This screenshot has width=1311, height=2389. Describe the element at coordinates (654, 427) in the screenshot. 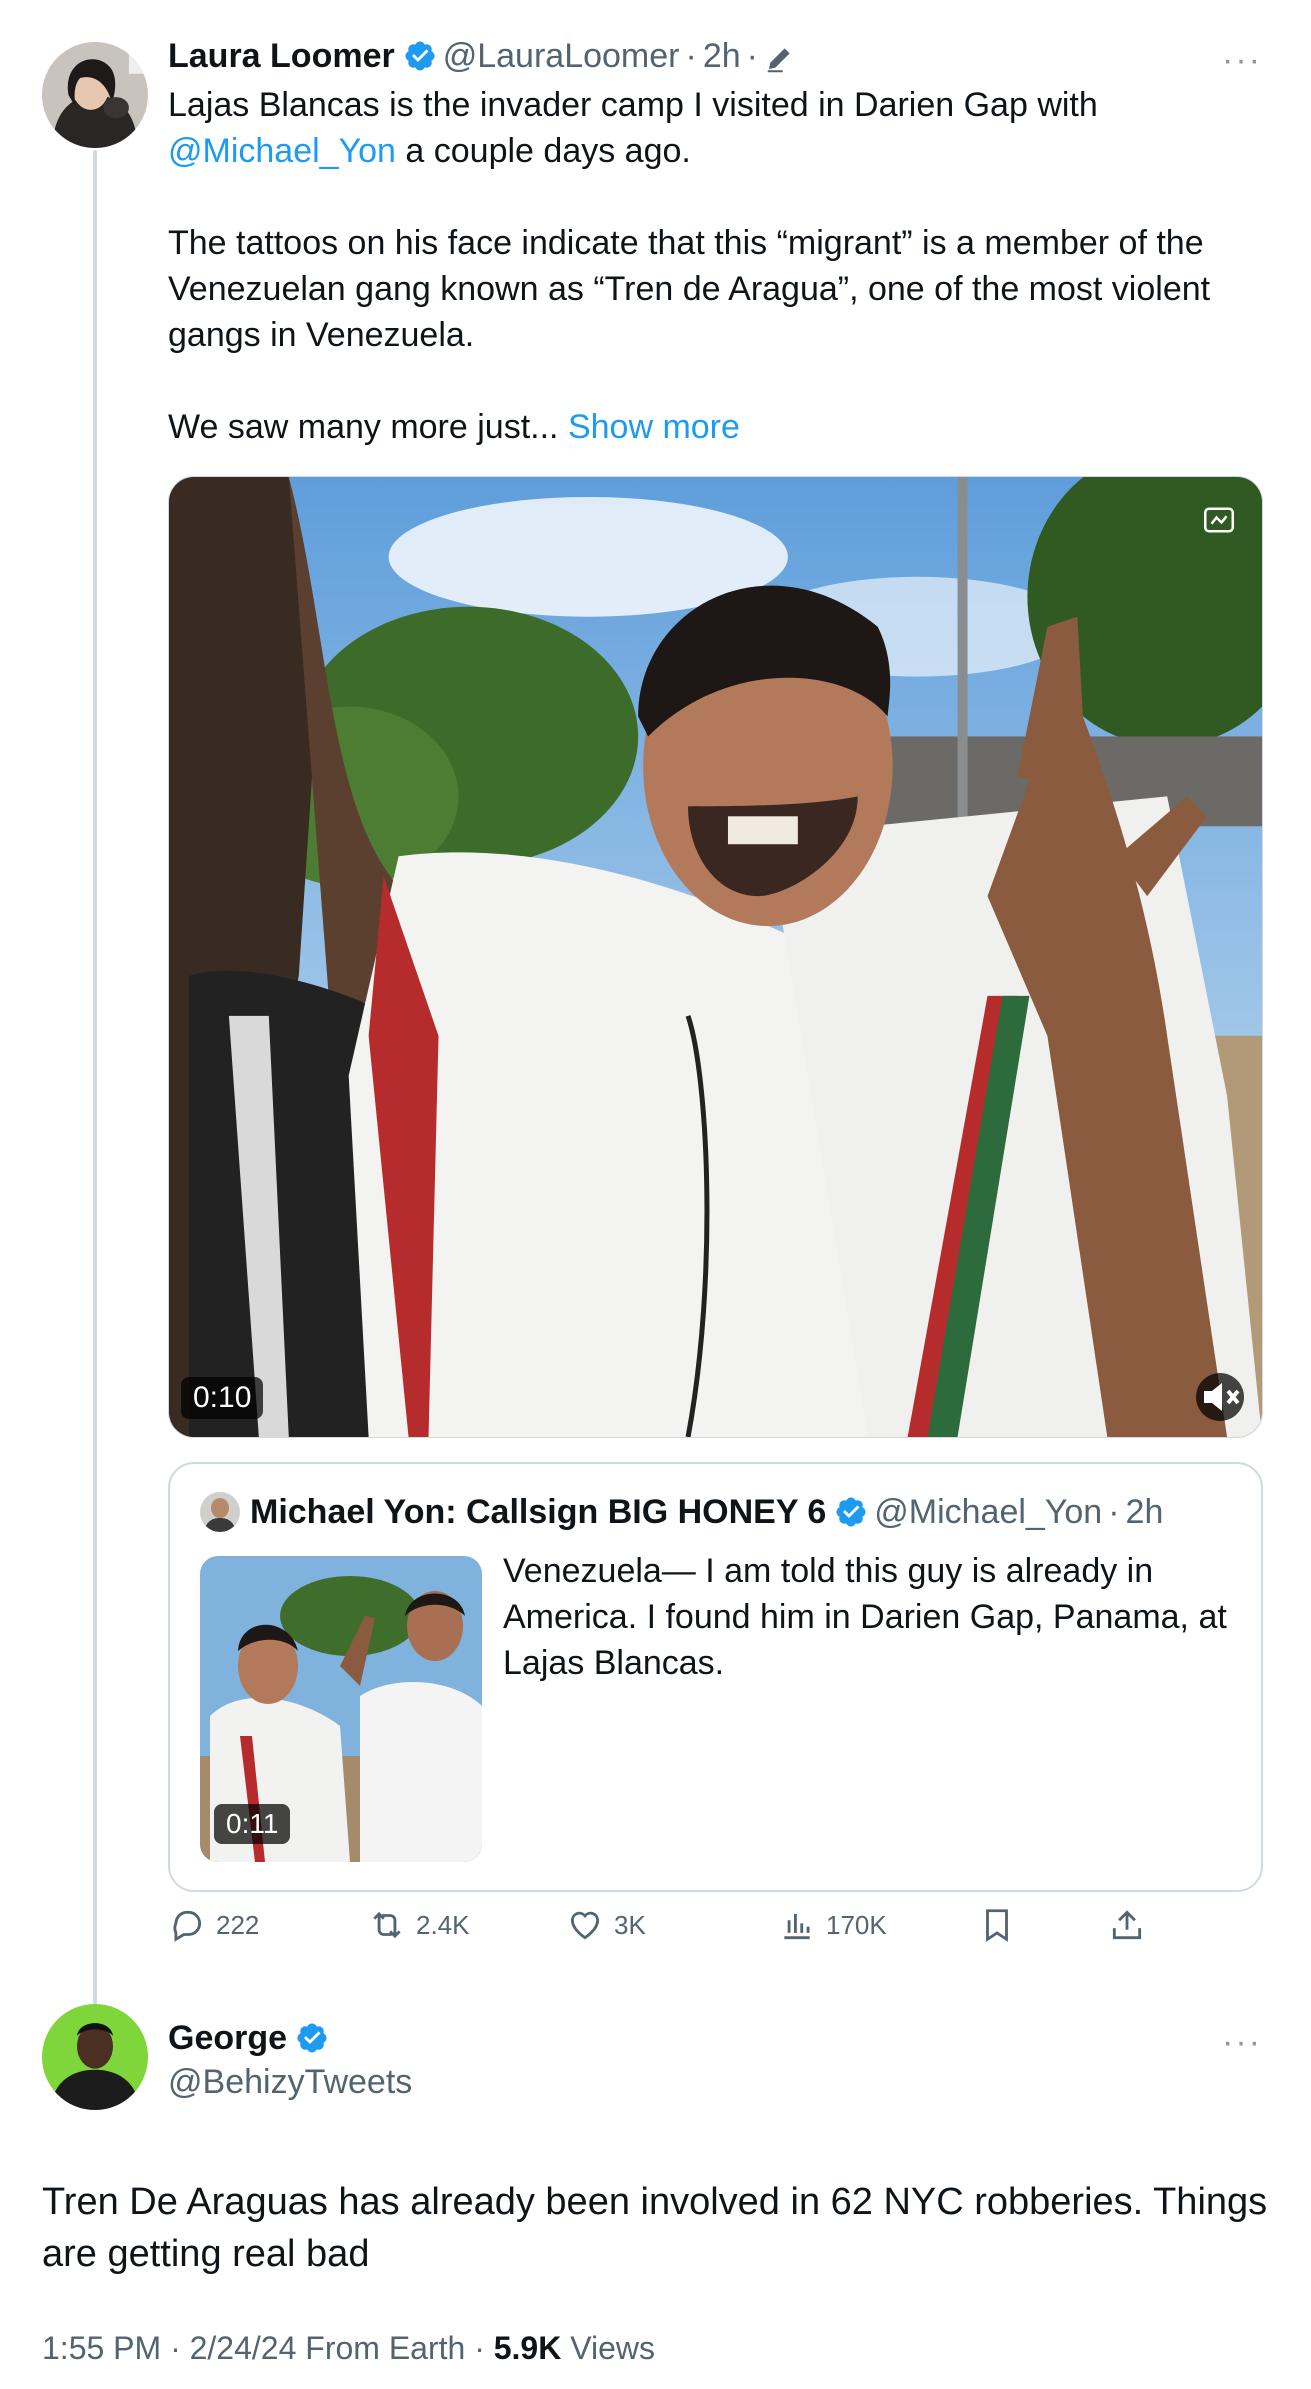

I see `show-more-link: Show more` at that location.